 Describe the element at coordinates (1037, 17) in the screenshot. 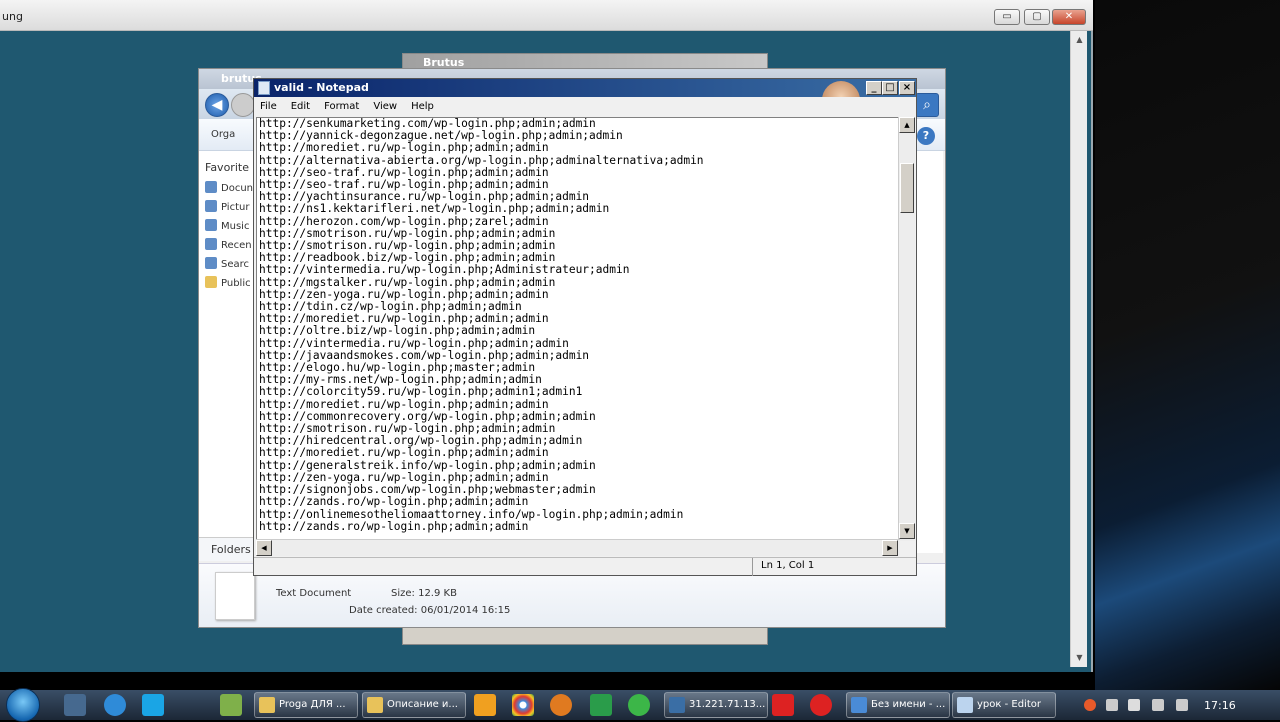

I see `maximize-button: ▢` at that location.